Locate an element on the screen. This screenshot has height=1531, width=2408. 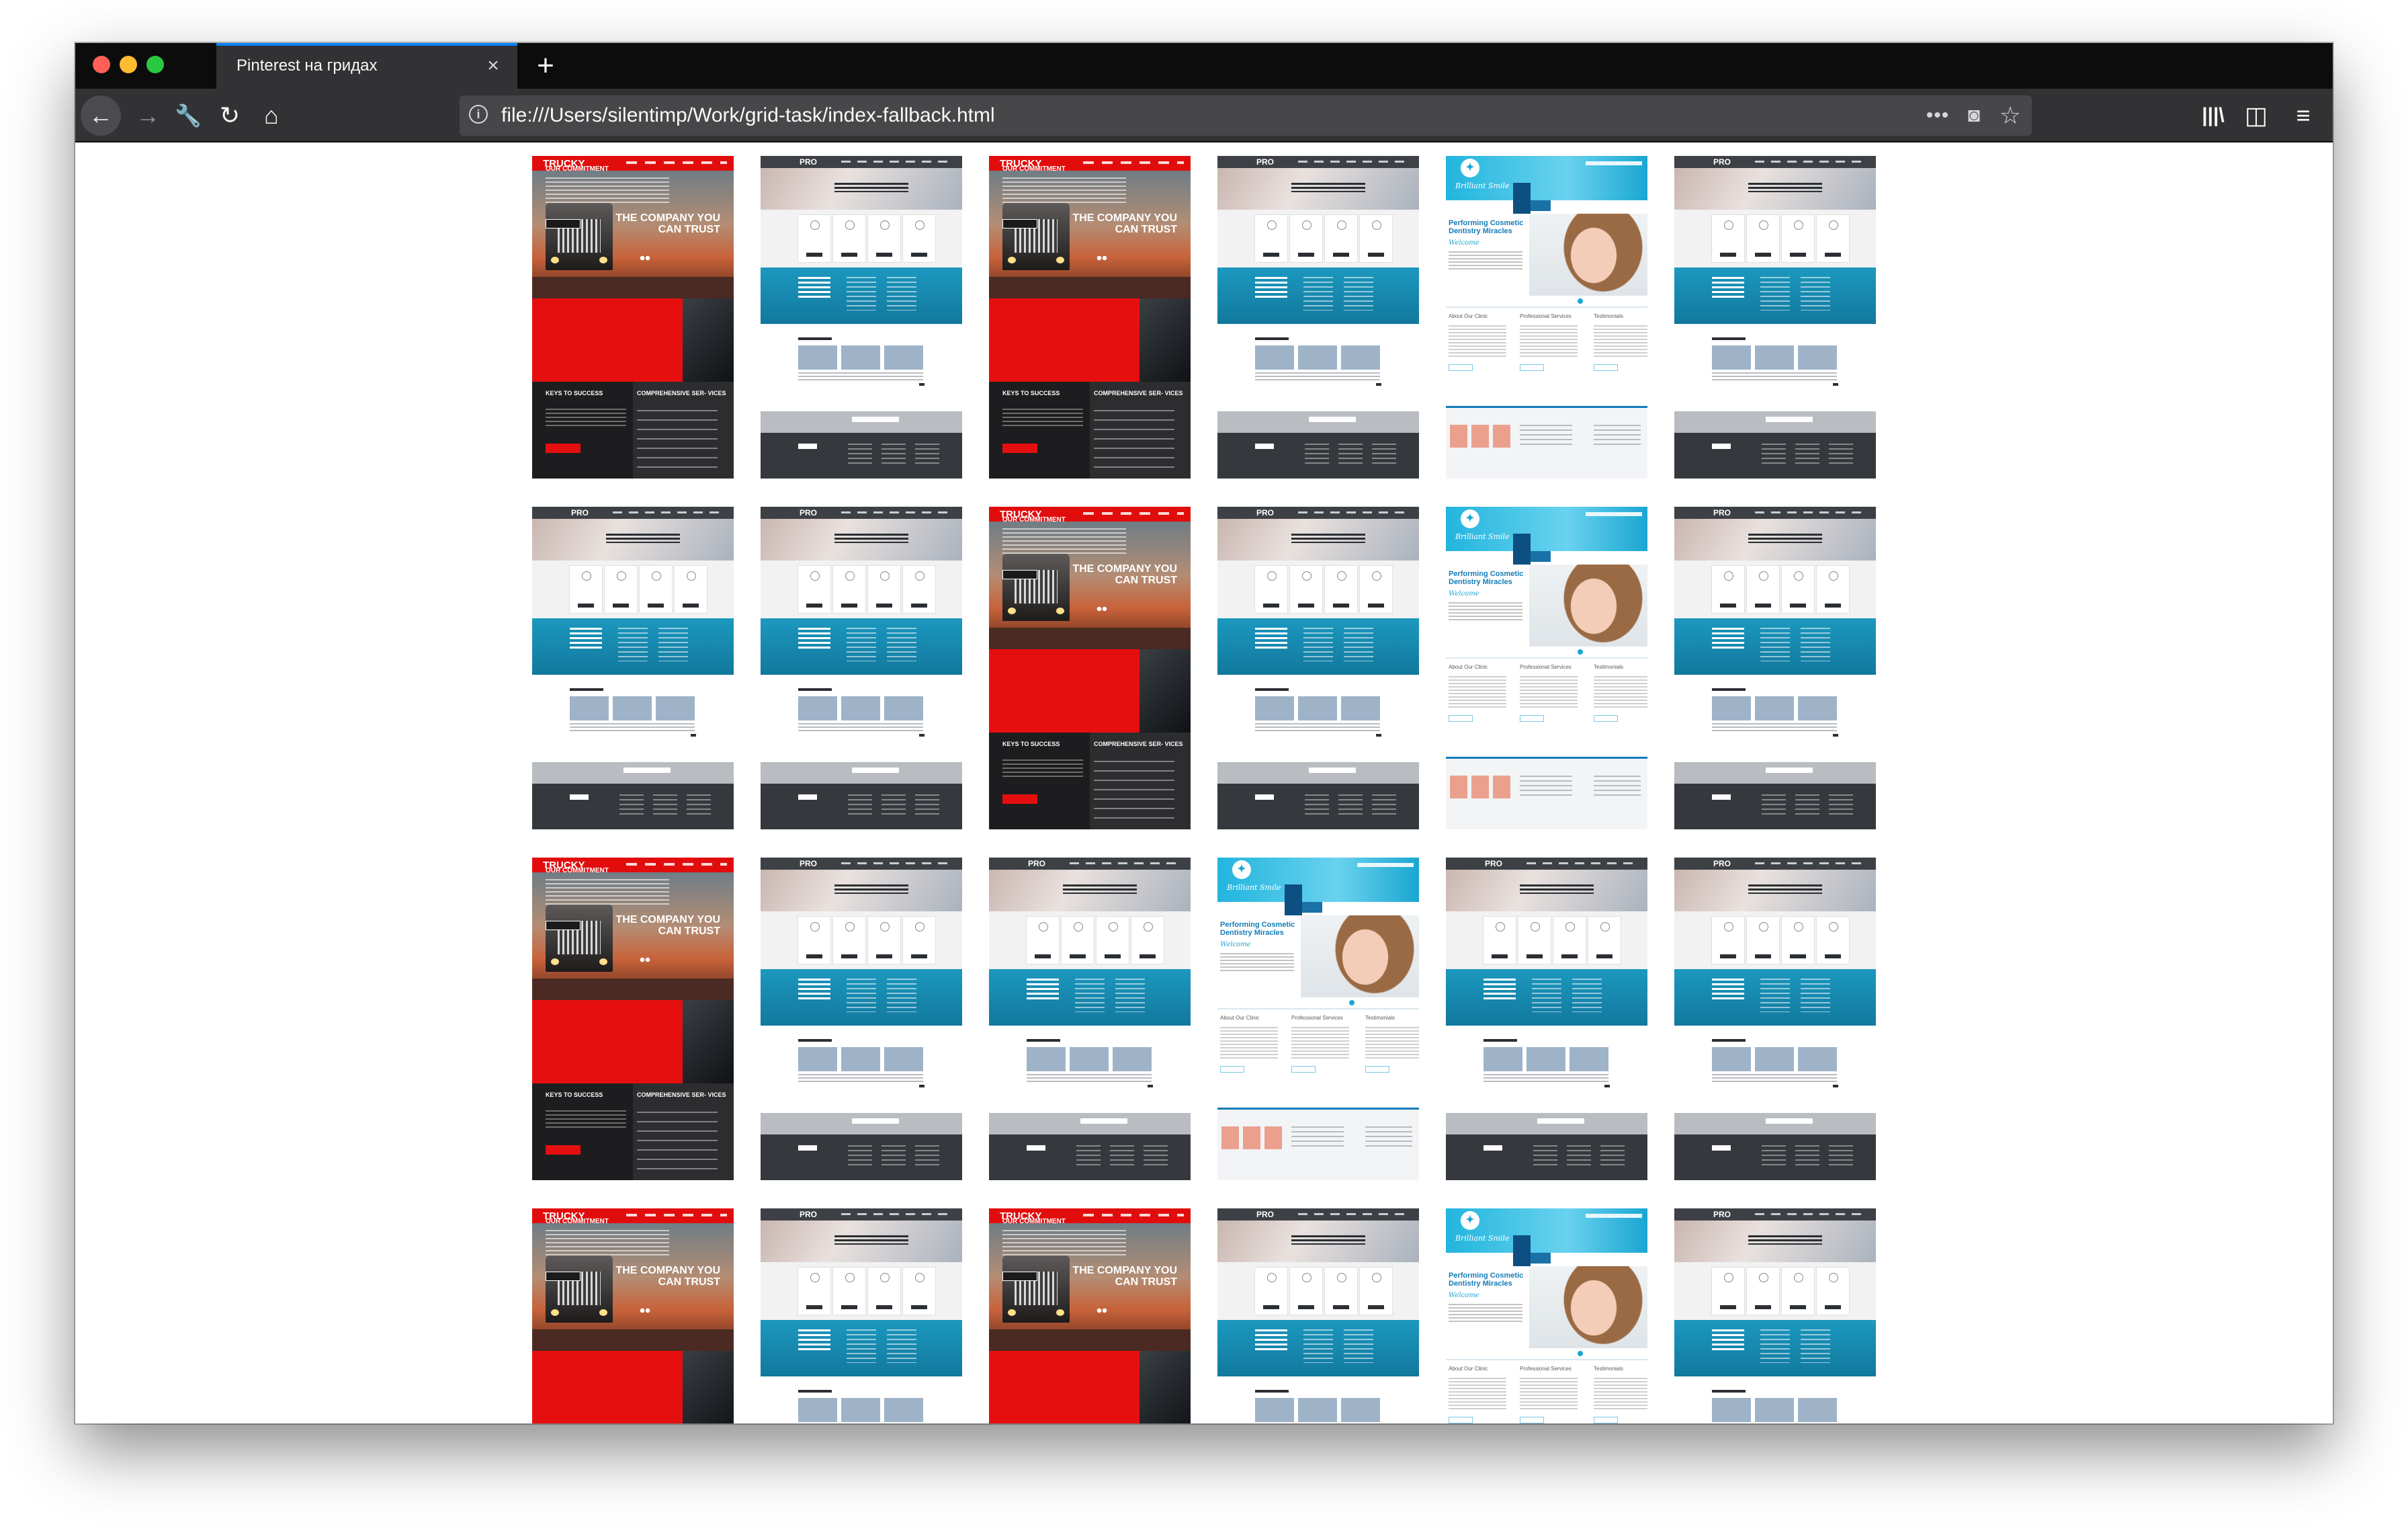
slider-dot is located at coordinates (1580, 1353).